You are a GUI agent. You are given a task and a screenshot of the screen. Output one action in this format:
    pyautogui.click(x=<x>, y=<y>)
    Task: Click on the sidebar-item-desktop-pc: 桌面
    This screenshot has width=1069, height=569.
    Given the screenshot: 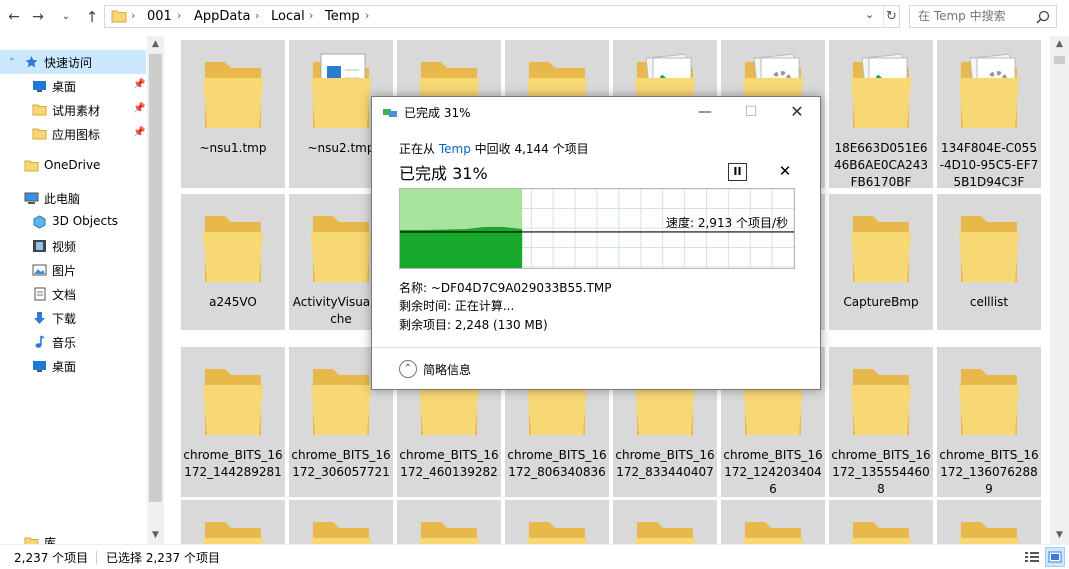 What is the action you would take?
    pyautogui.click(x=73, y=366)
    